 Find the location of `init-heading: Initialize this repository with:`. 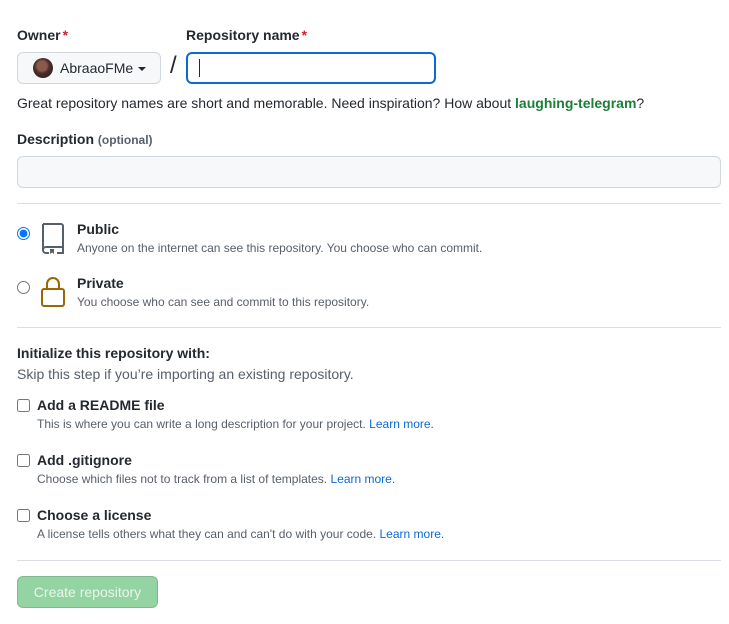

init-heading: Initialize this repository with: is located at coordinates (113, 353).